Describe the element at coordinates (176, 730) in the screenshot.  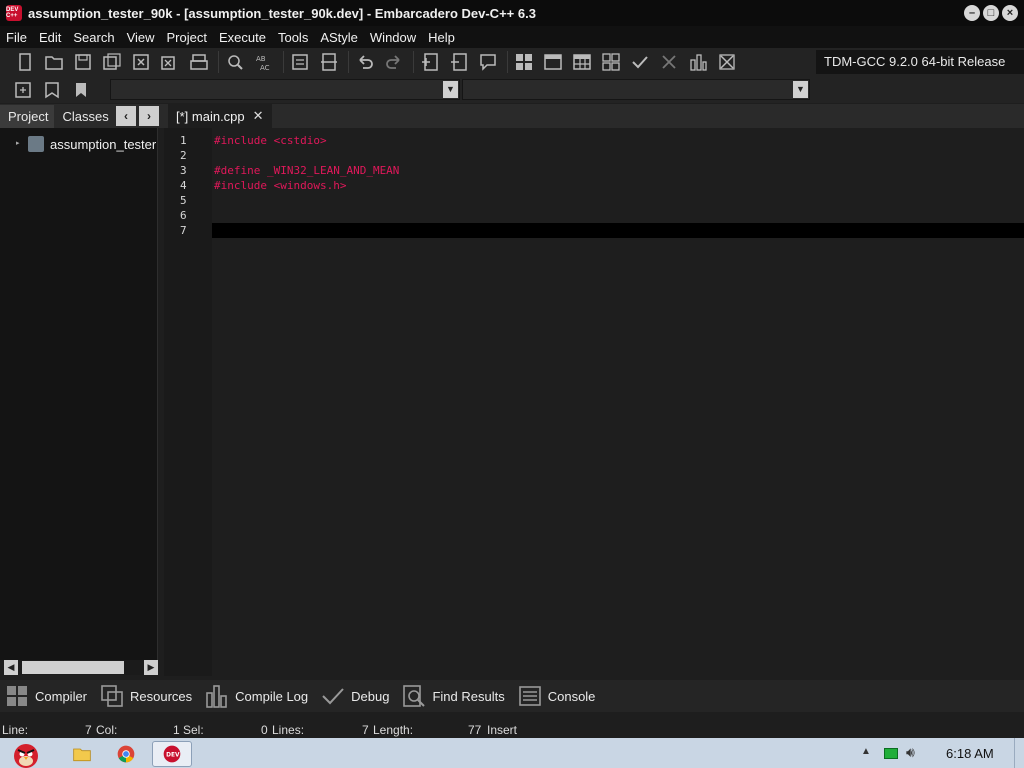
I see `status-col-value: 1` at that location.